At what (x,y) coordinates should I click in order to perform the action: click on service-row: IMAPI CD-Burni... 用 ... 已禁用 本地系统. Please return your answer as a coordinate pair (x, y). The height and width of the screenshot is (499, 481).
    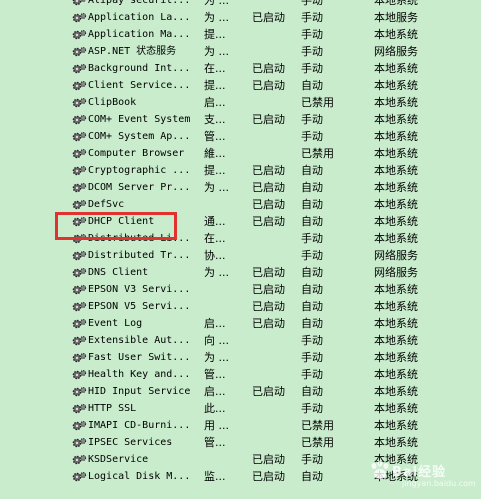
    Looking at the image, I should click on (240, 425).